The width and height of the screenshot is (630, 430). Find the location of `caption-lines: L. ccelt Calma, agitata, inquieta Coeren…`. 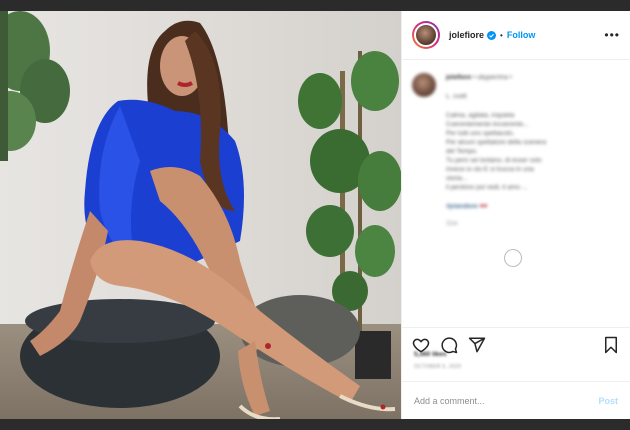

caption-lines: L. ccelt Calma, agitata, inquieta Coeren… is located at coordinates (526, 142).